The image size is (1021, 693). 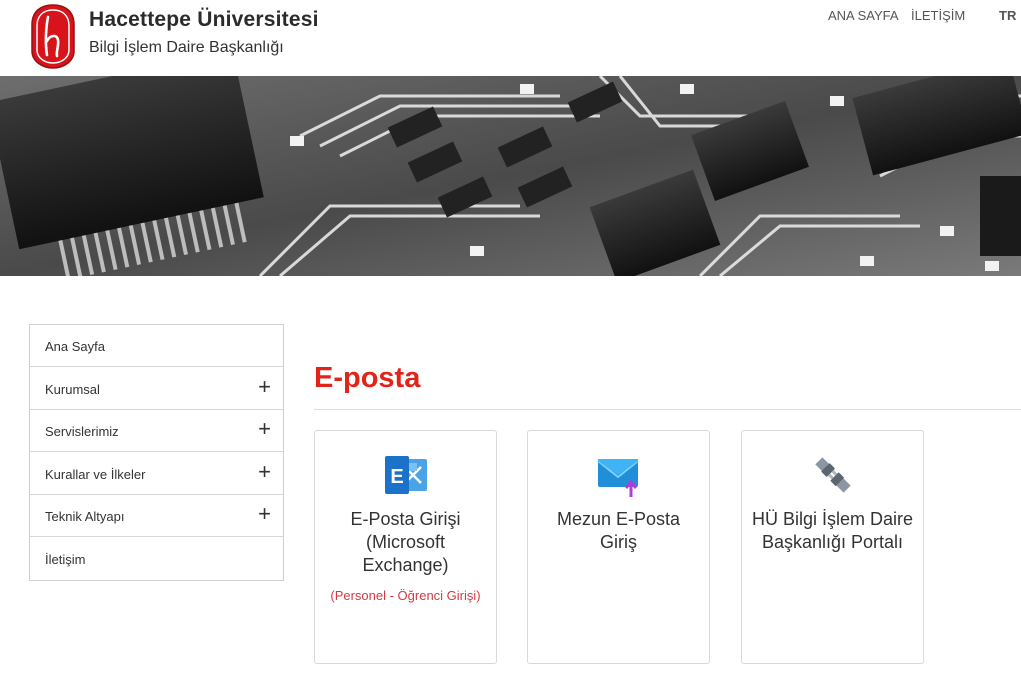 I want to click on sidebar-item-kurumsal: Kurumsal +, so click(x=156, y=389).